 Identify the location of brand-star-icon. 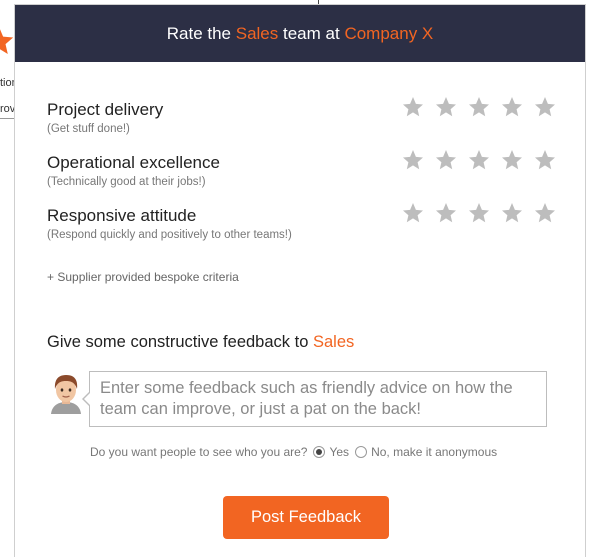
(7, 41).